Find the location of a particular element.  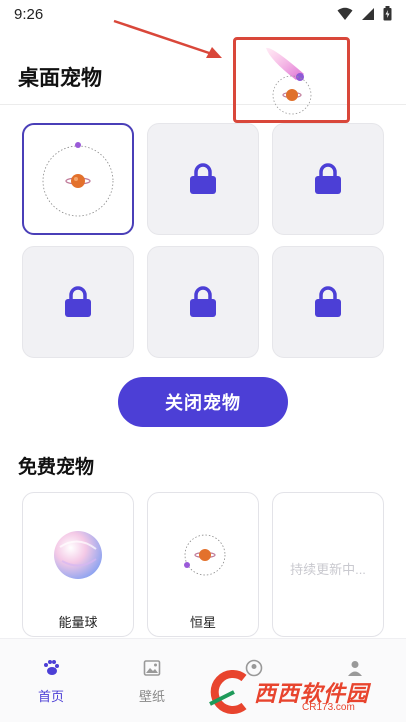

pet-slot-2-locked is located at coordinates (203, 179).